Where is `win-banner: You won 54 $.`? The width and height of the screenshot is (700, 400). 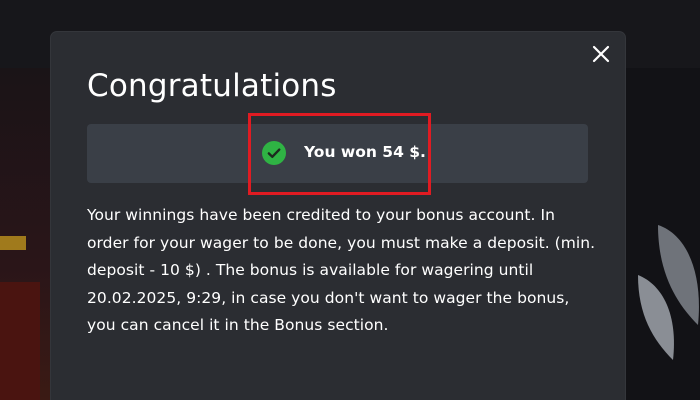 win-banner: You won 54 $. is located at coordinates (337, 153).